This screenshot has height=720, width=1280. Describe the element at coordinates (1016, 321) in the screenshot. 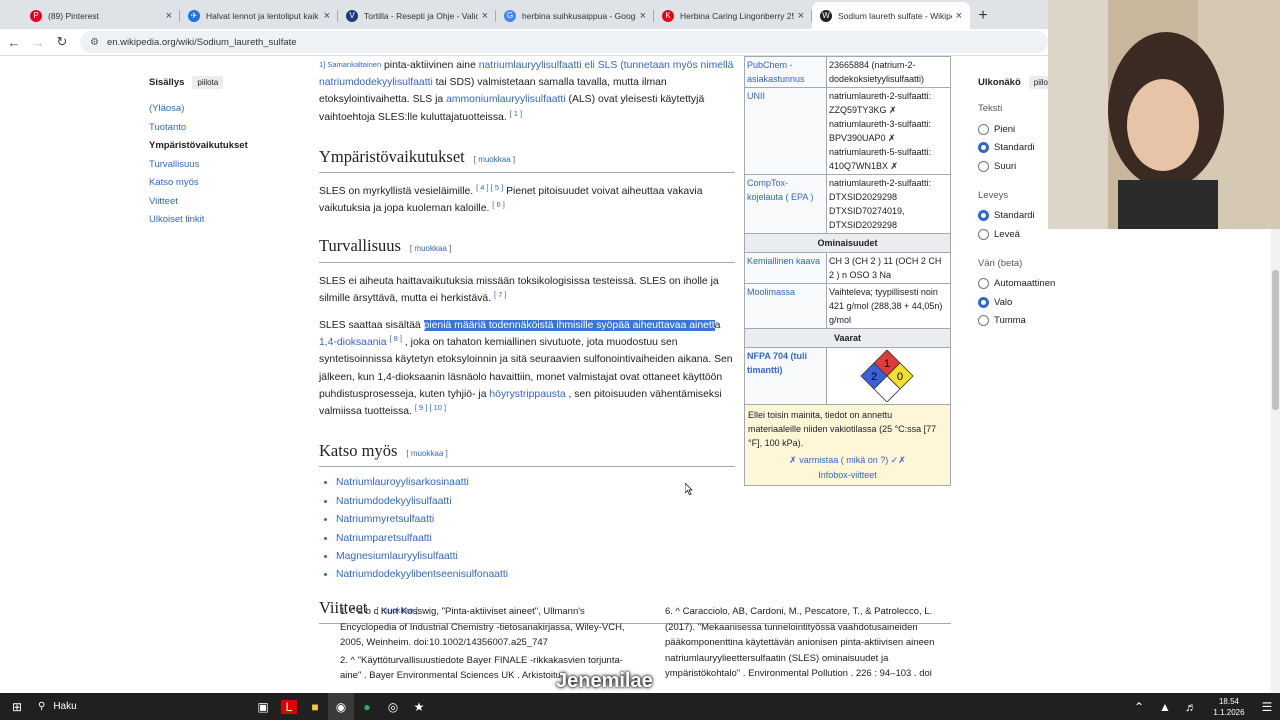

I see `radio-option: Tumma` at that location.